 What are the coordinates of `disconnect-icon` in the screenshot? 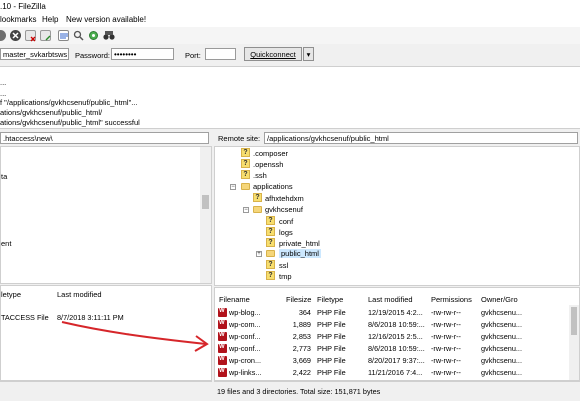 It's located at (30, 36).